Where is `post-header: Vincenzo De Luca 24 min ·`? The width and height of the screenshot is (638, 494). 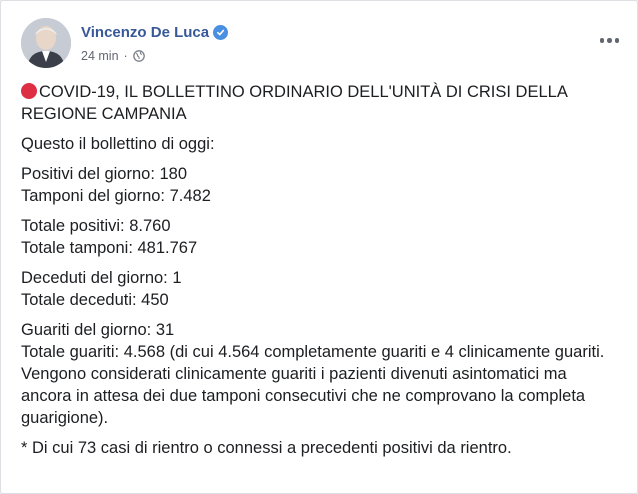 post-header: Vincenzo De Luca 24 min · is located at coordinates (329, 46).